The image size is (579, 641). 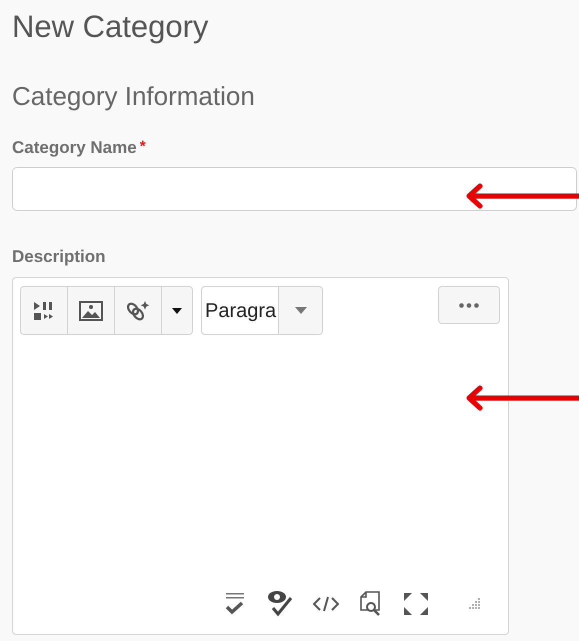 What do you see at coordinates (294, 188) in the screenshot?
I see `text-field` at bounding box center [294, 188].